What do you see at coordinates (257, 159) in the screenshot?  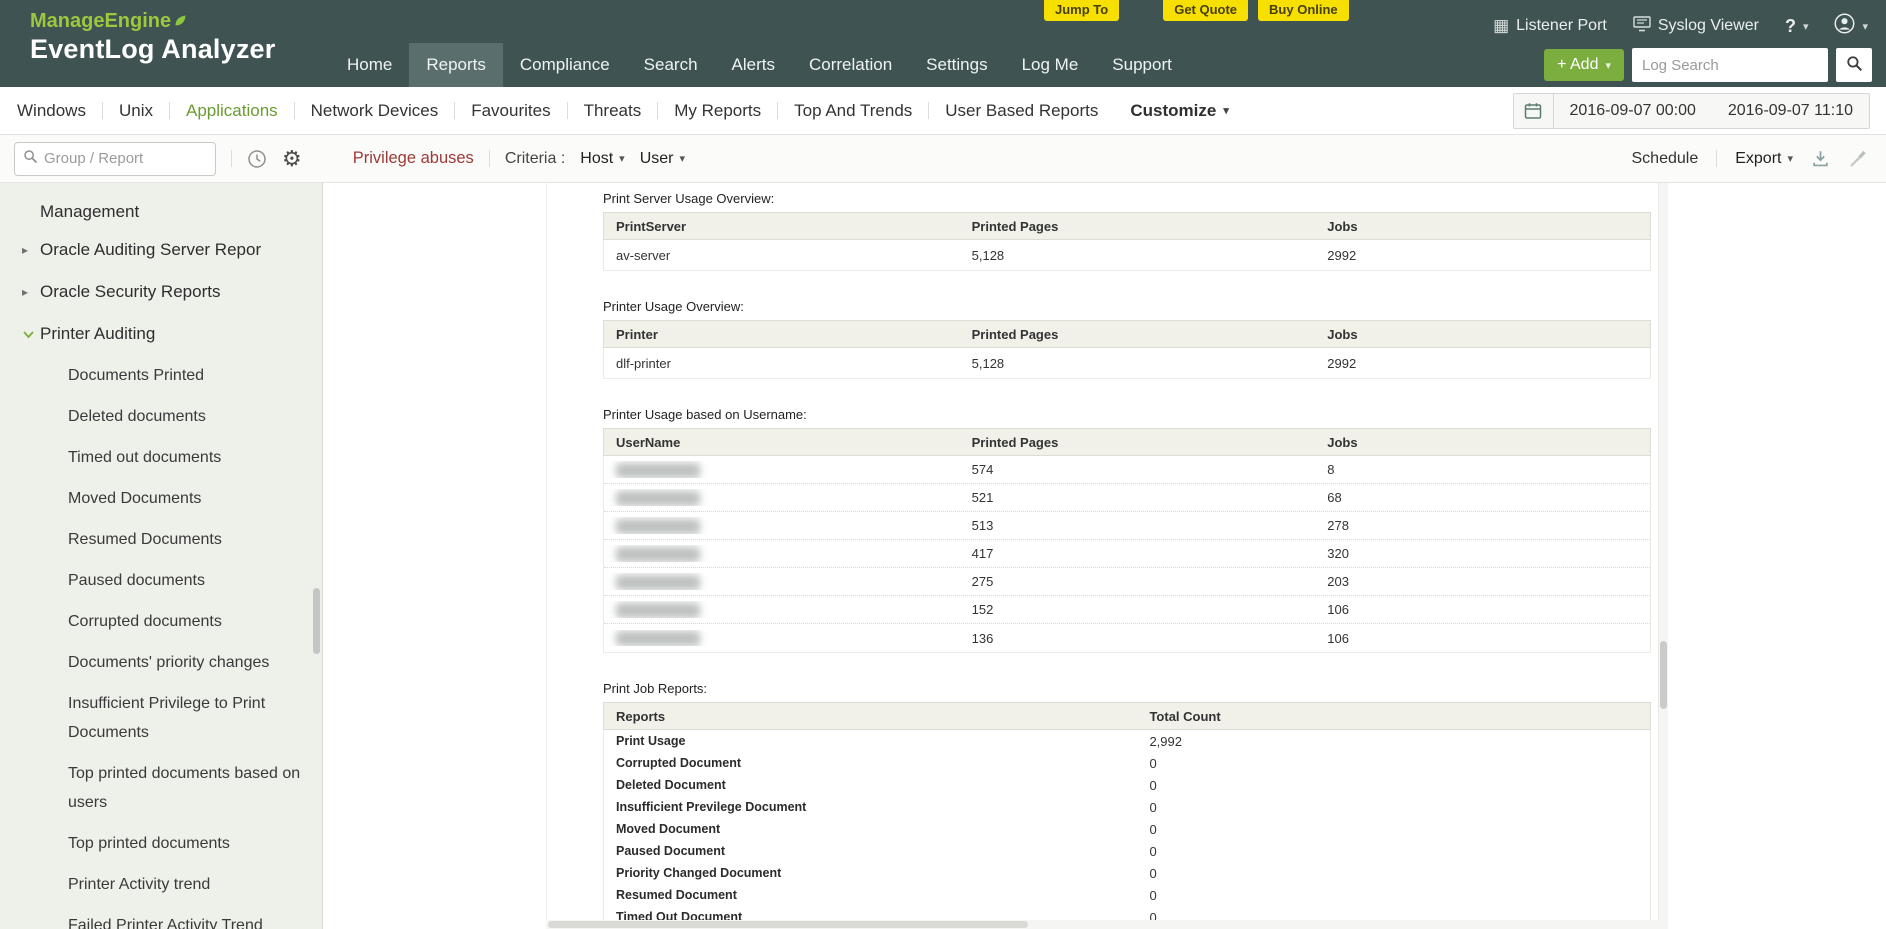 I see `history-icon` at bounding box center [257, 159].